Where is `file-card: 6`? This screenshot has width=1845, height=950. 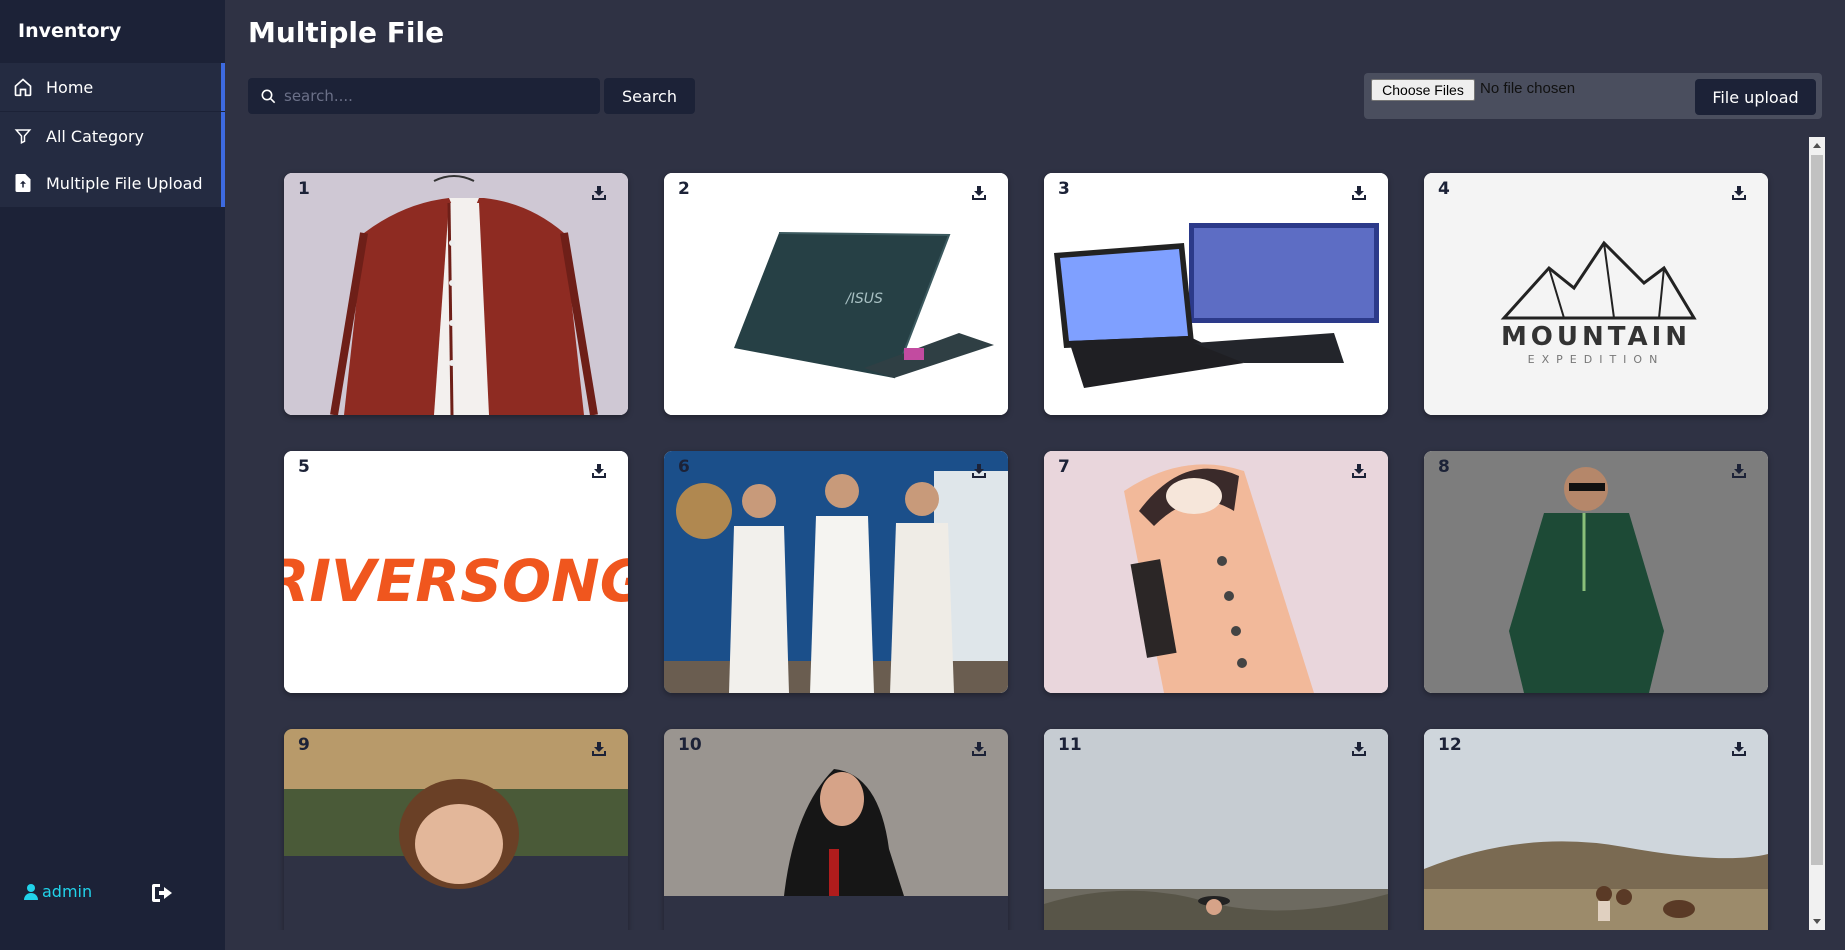 file-card: 6 is located at coordinates (836, 572).